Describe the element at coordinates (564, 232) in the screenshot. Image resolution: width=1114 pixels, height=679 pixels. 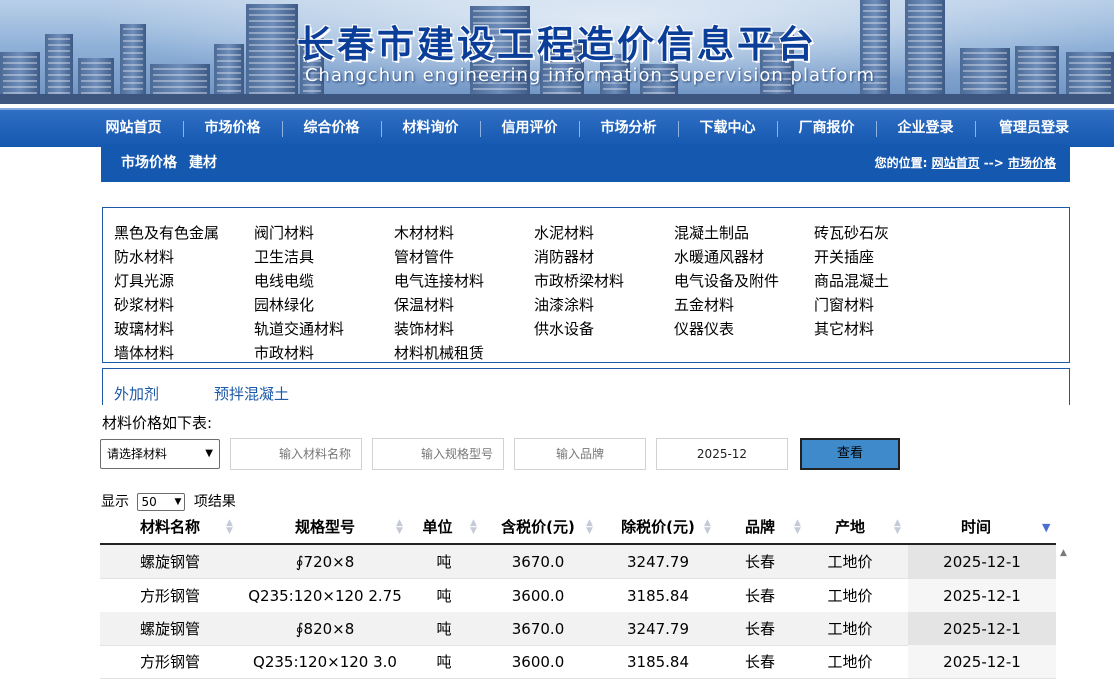
I see `category-link: 水泥材料` at that location.